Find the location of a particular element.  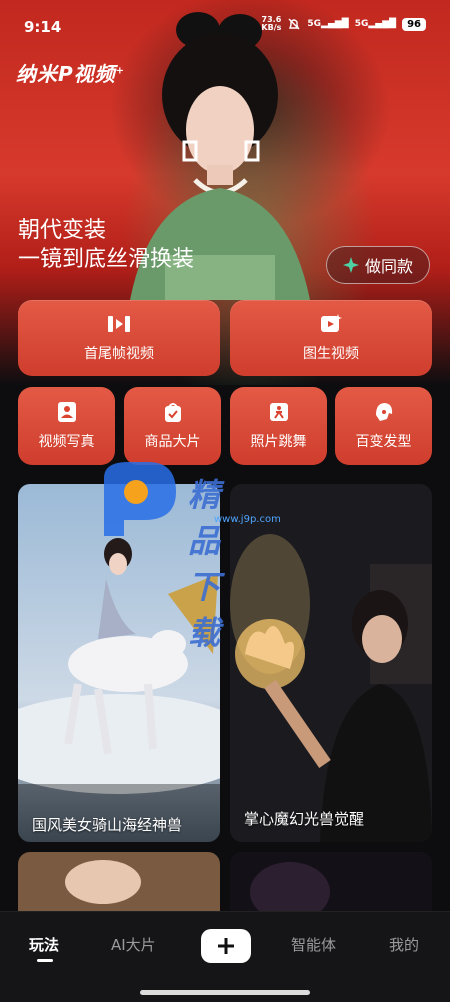

plus-icon is located at coordinates (226, 946).